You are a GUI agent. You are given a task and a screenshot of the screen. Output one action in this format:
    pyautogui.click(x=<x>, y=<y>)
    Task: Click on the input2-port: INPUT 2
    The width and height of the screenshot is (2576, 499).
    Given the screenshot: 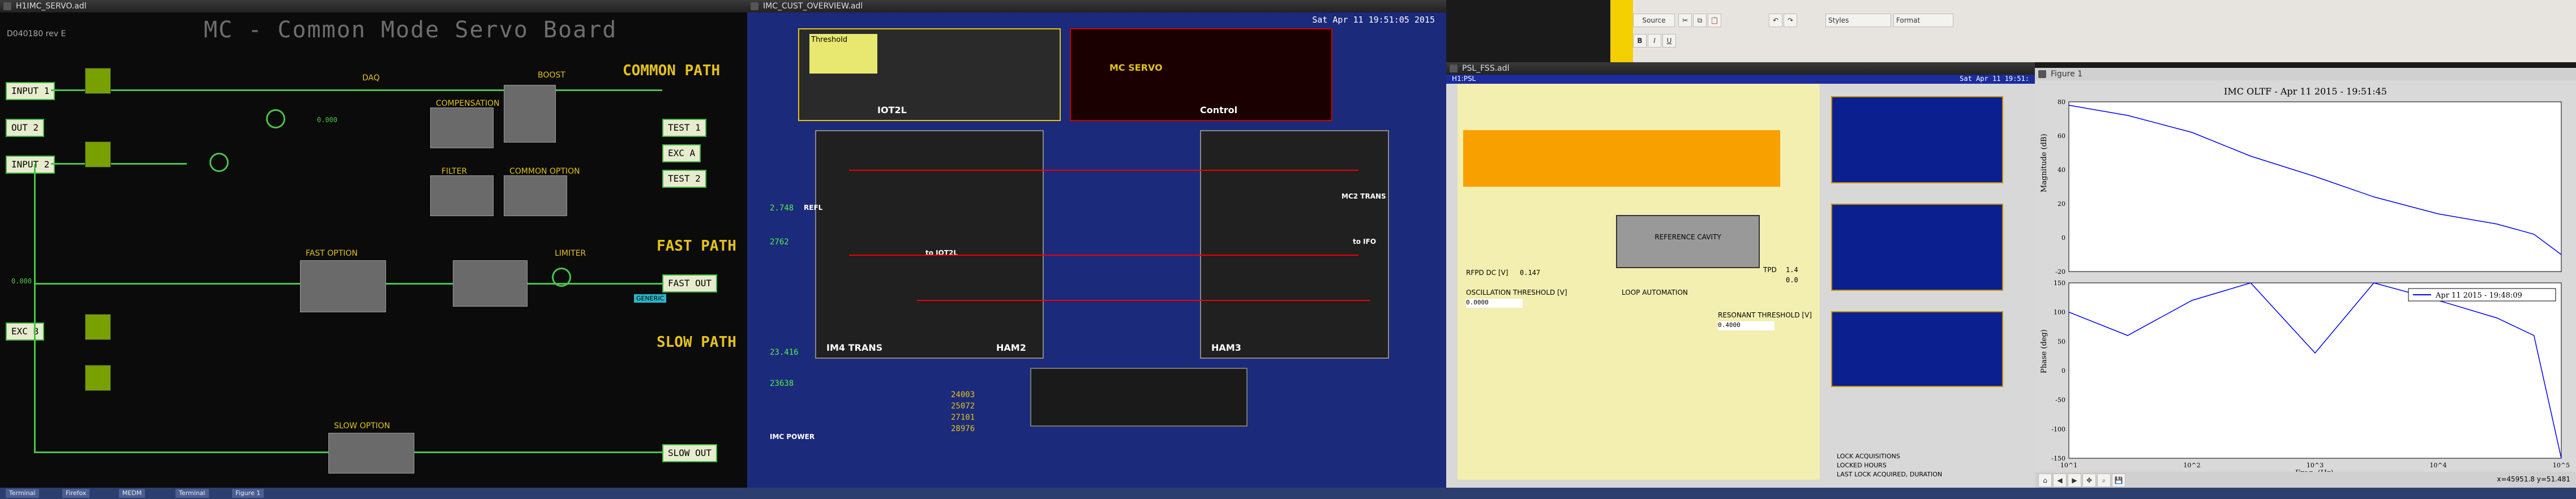 What is the action you would take?
    pyautogui.click(x=30, y=165)
    